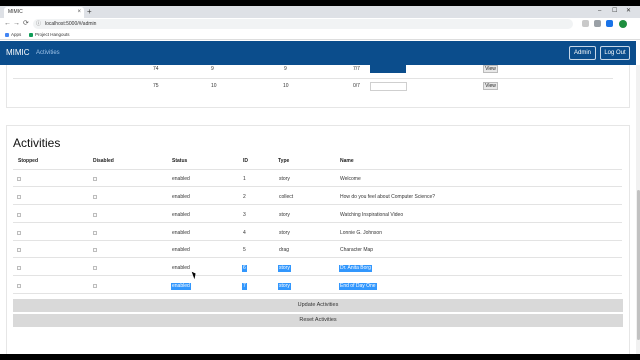 The height and width of the screenshot is (360, 640). I want to click on name-cell: Lonnie G. Johnson, so click(361, 233).